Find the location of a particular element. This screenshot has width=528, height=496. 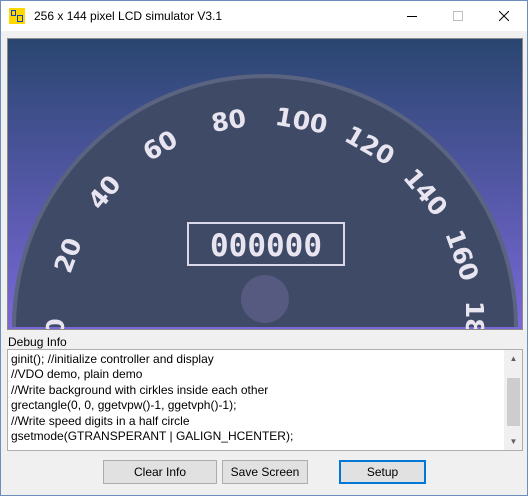

minimize-button is located at coordinates (412, 16).